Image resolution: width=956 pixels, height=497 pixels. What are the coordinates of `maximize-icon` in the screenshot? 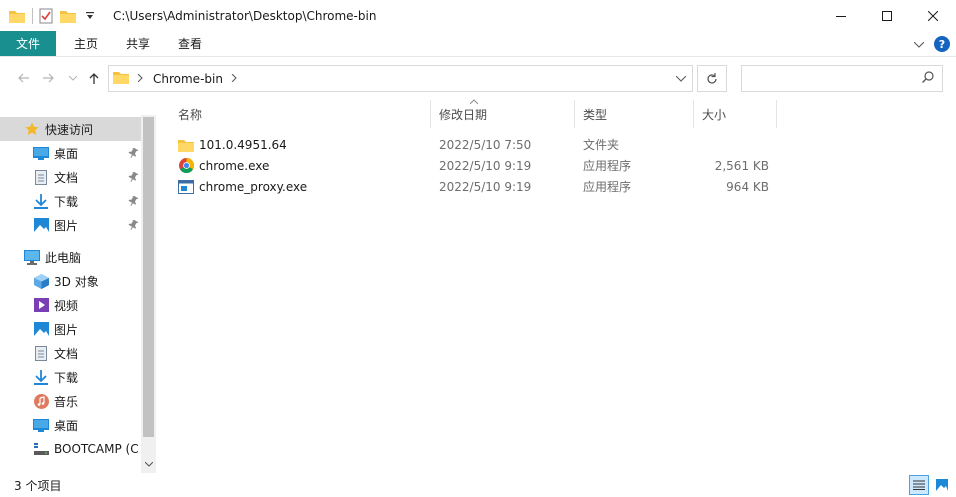 It's located at (887, 15).